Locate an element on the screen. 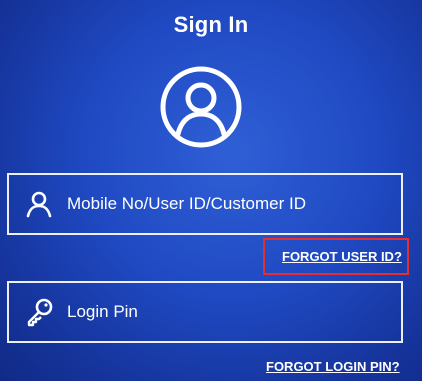 The width and height of the screenshot is (422, 381). login-pin-placeholder: Login Pin is located at coordinates (102, 311).